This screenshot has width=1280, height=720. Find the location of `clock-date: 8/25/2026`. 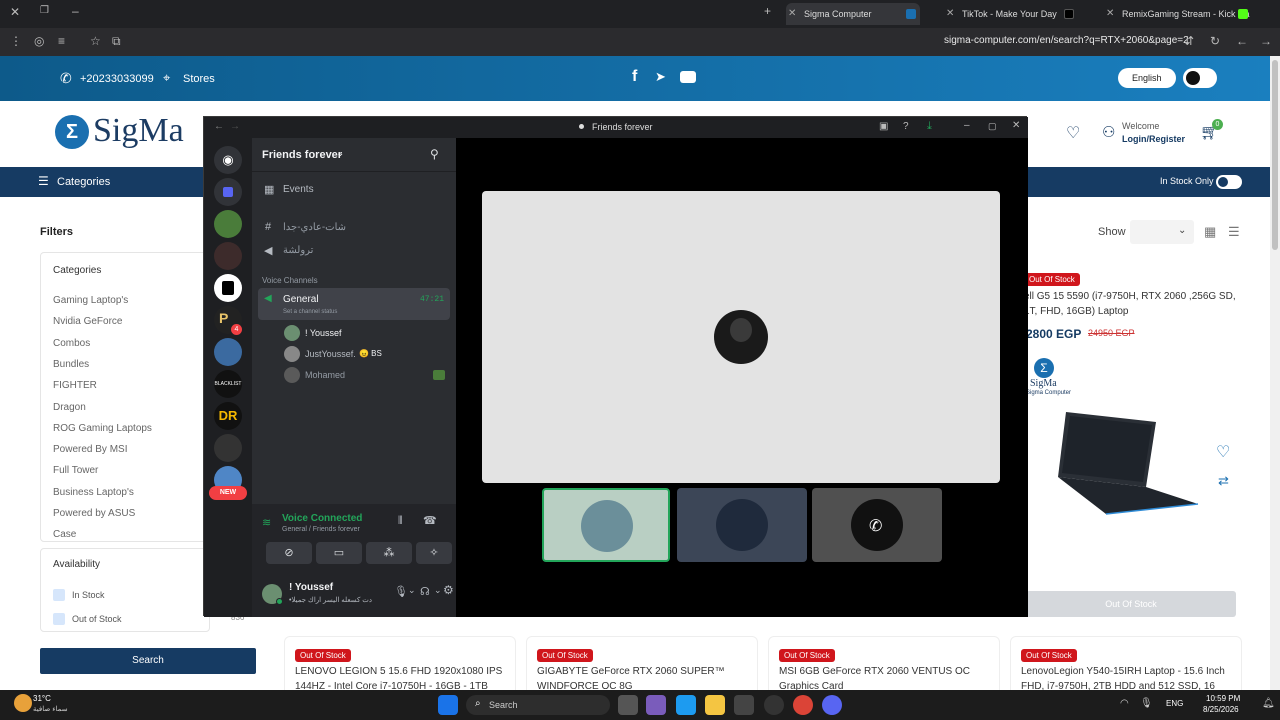

clock-date: 8/25/2026 is located at coordinates (1221, 709).